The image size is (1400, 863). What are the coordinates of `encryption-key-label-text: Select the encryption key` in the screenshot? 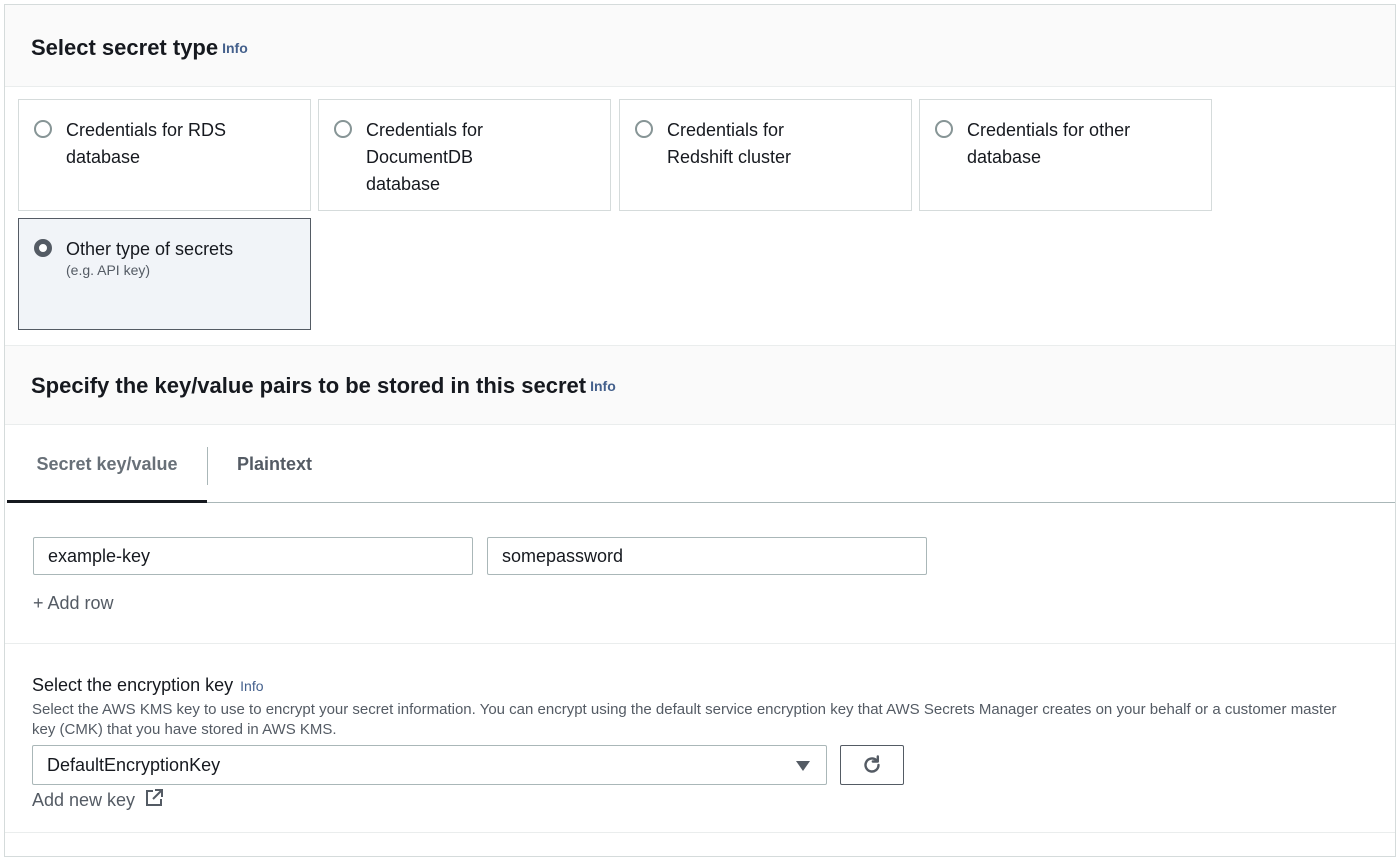 It's located at (133, 685).